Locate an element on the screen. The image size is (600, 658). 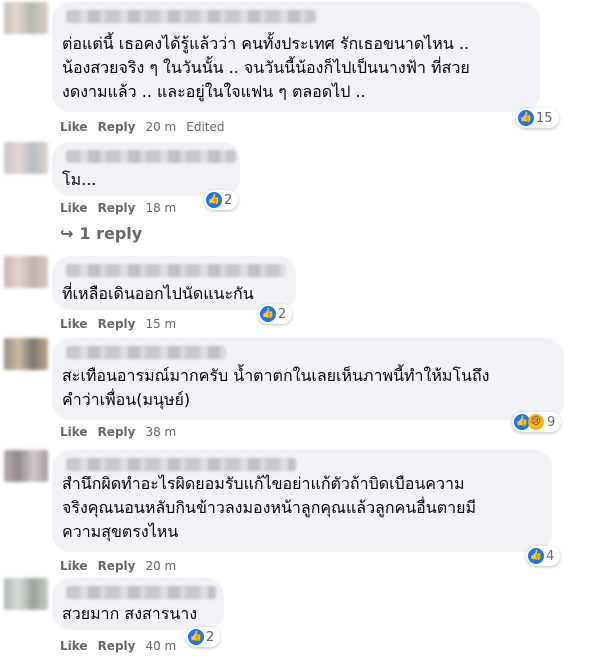
reaction-count: 👍 15 is located at coordinates (537, 118).